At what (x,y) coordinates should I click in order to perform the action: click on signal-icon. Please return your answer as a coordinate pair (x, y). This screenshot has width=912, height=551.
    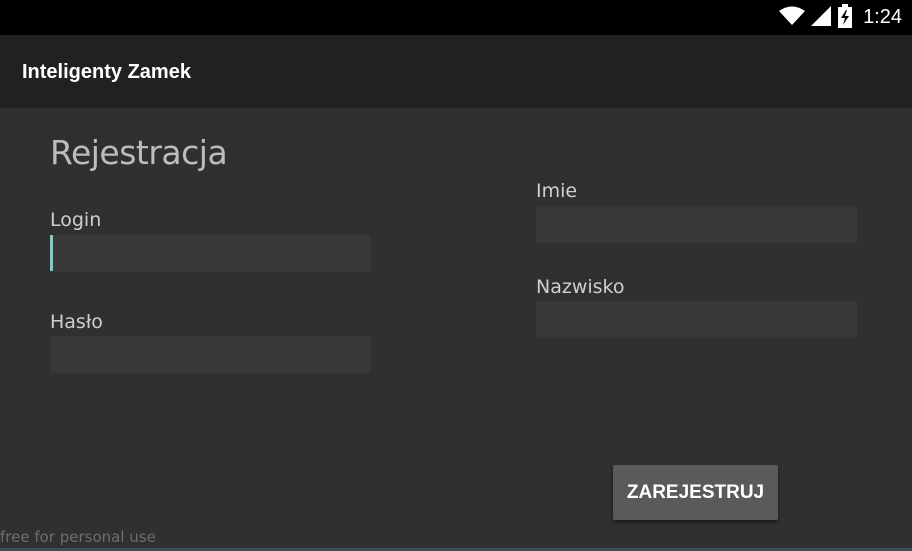
    Looking at the image, I should click on (821, 17).